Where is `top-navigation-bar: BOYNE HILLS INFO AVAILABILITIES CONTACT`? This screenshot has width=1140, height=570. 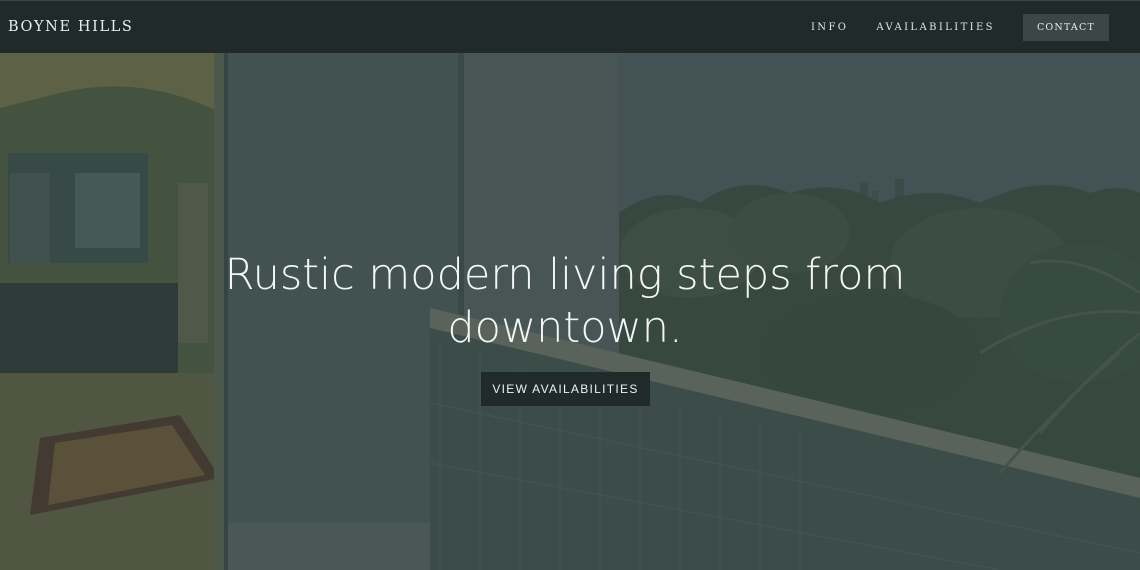 top-navigation-bar: BOYNE HILLS INFO AVAILABILITIES CONTACT is located at coordinates (570, 26).